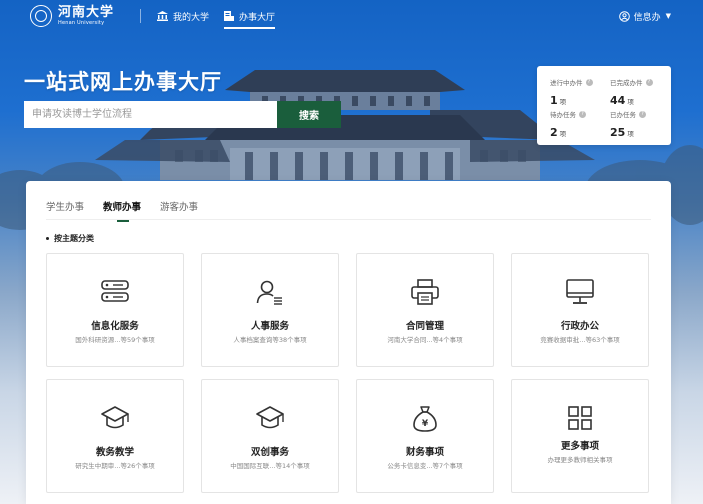 The height and width of the screenshot is (504, 703). Describe the element at coordinates (115, 310) in the screenshot. I see `category-card-it-service: 信息化服务 国外科研资源...等59个事项` at that location.